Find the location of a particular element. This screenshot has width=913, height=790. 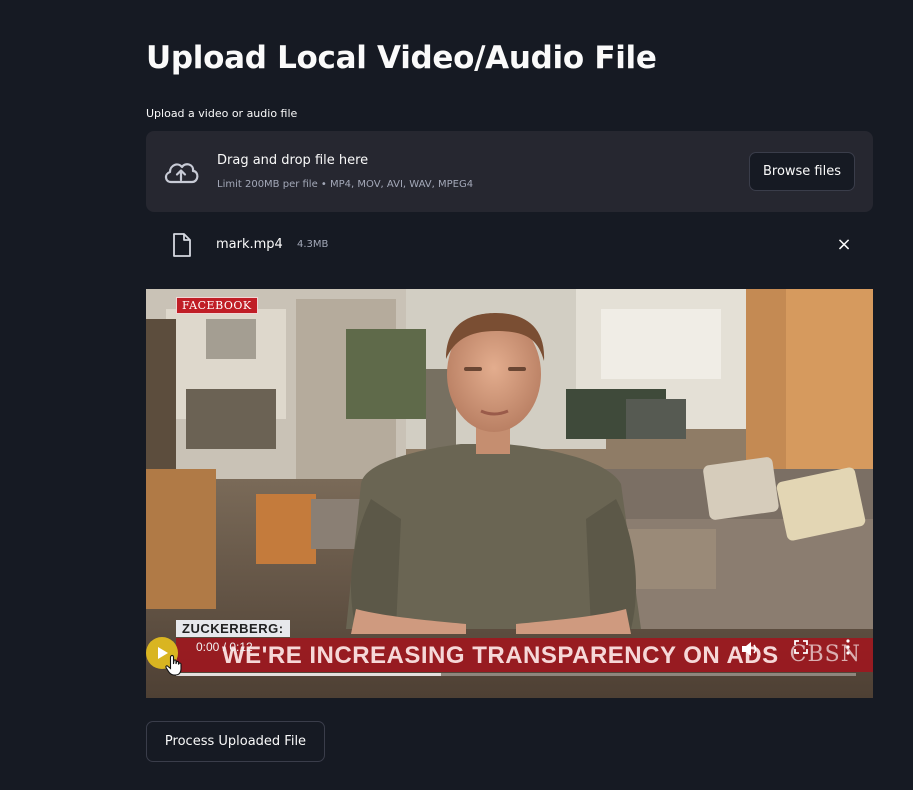

progress-bar is located at coordinates (516, 674).